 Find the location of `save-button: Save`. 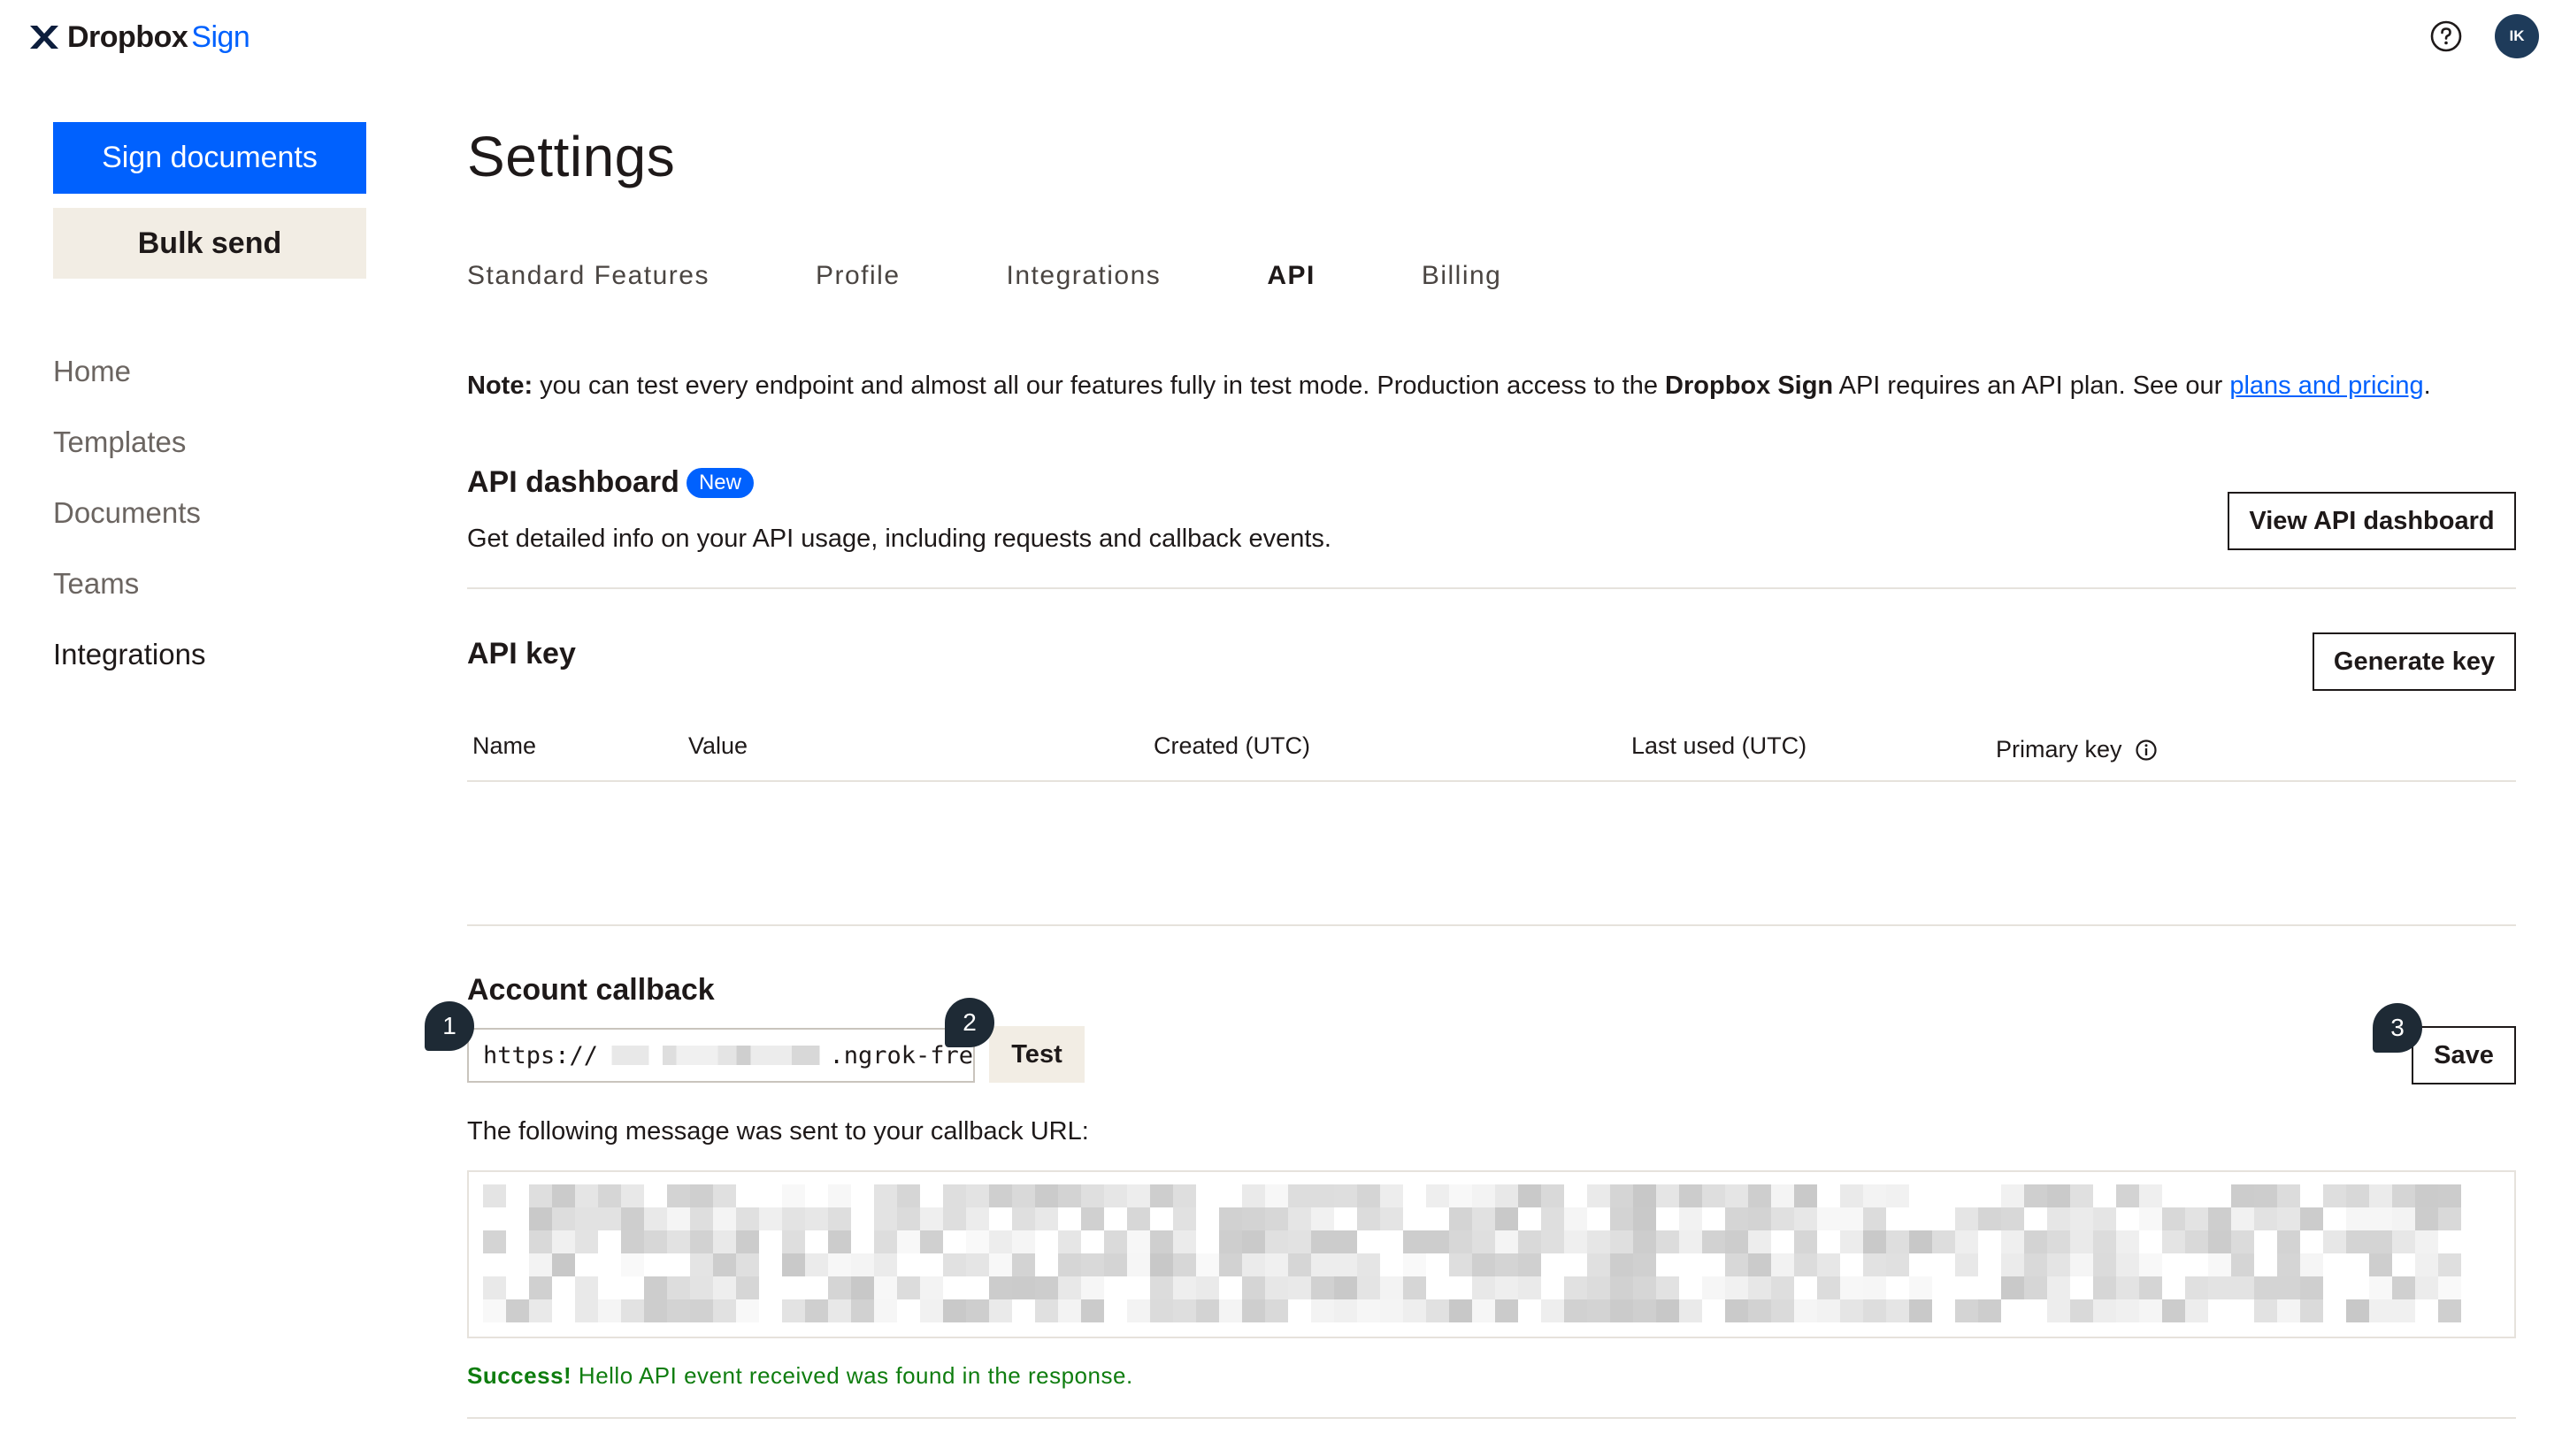

save-button: Save is located at coordinates (2464, 1055).